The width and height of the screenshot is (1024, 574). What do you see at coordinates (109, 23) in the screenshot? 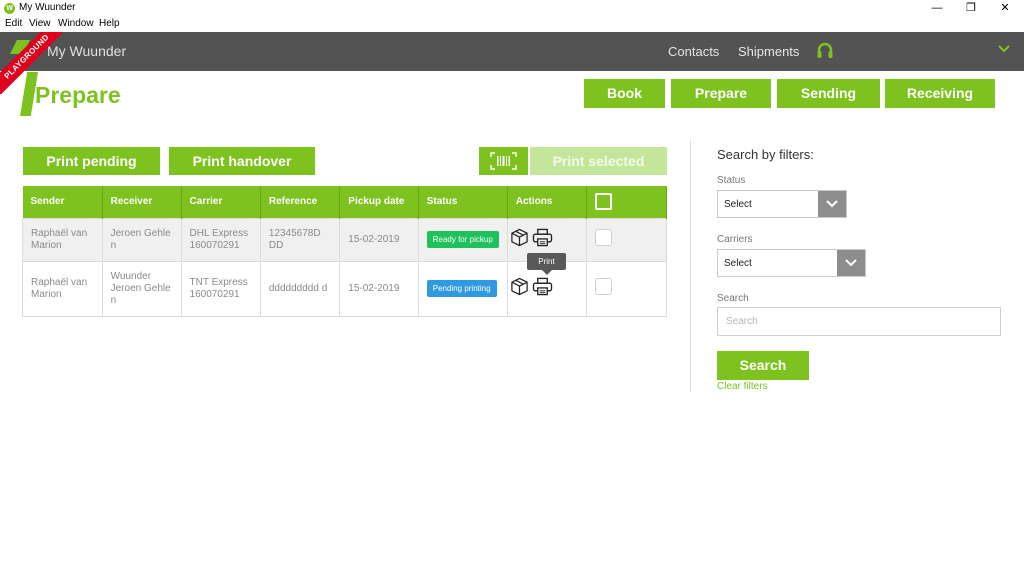
I see `menu-help: Help` at bounding box center [109, 23].